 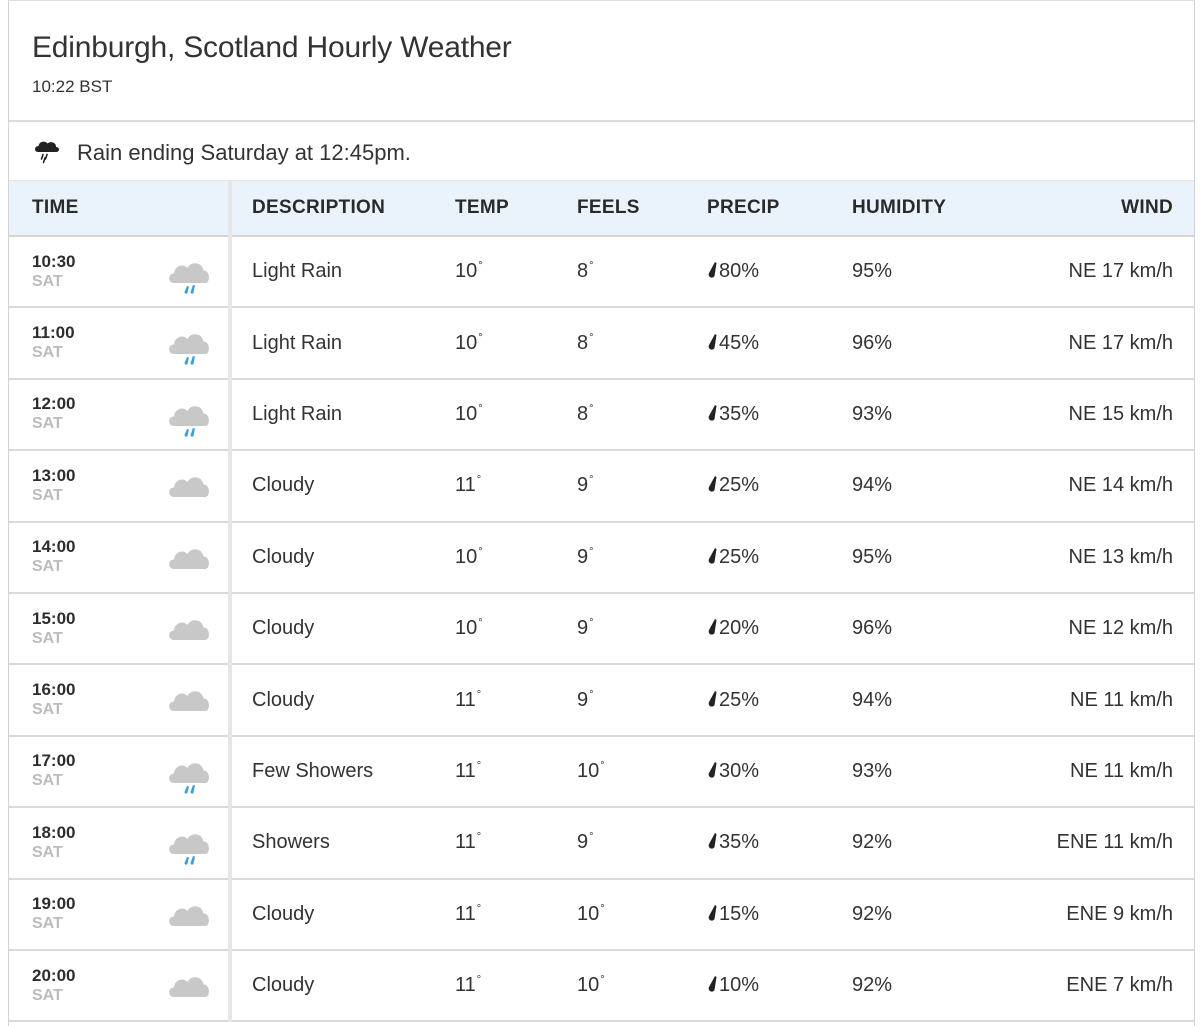 I want to click on table-row: 12:00 SAT Light Rain 10° 8° 35% 93% NE 15 km/h, so click(x=601, y=415).